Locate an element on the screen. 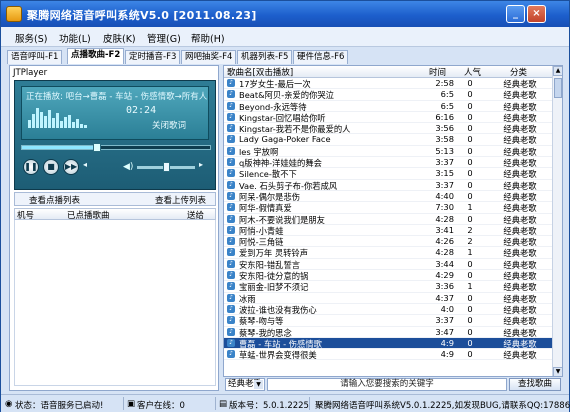  song-duration: 3:44 is located at coordinates (444, 263).